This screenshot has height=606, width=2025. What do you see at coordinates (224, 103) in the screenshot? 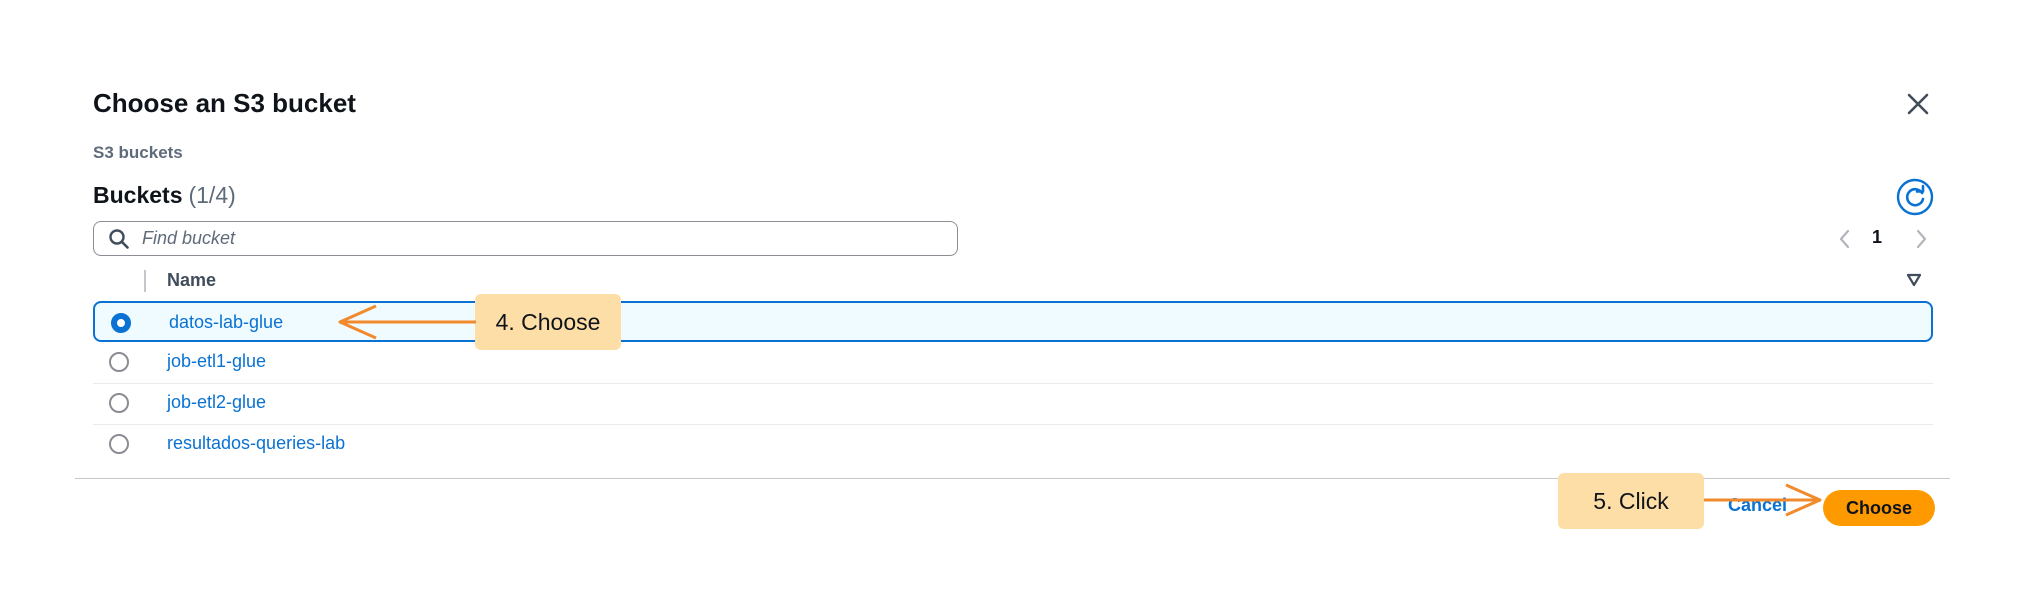
I see `modal-title: Choose an S3 bucket` at bounding box center [224, 103].